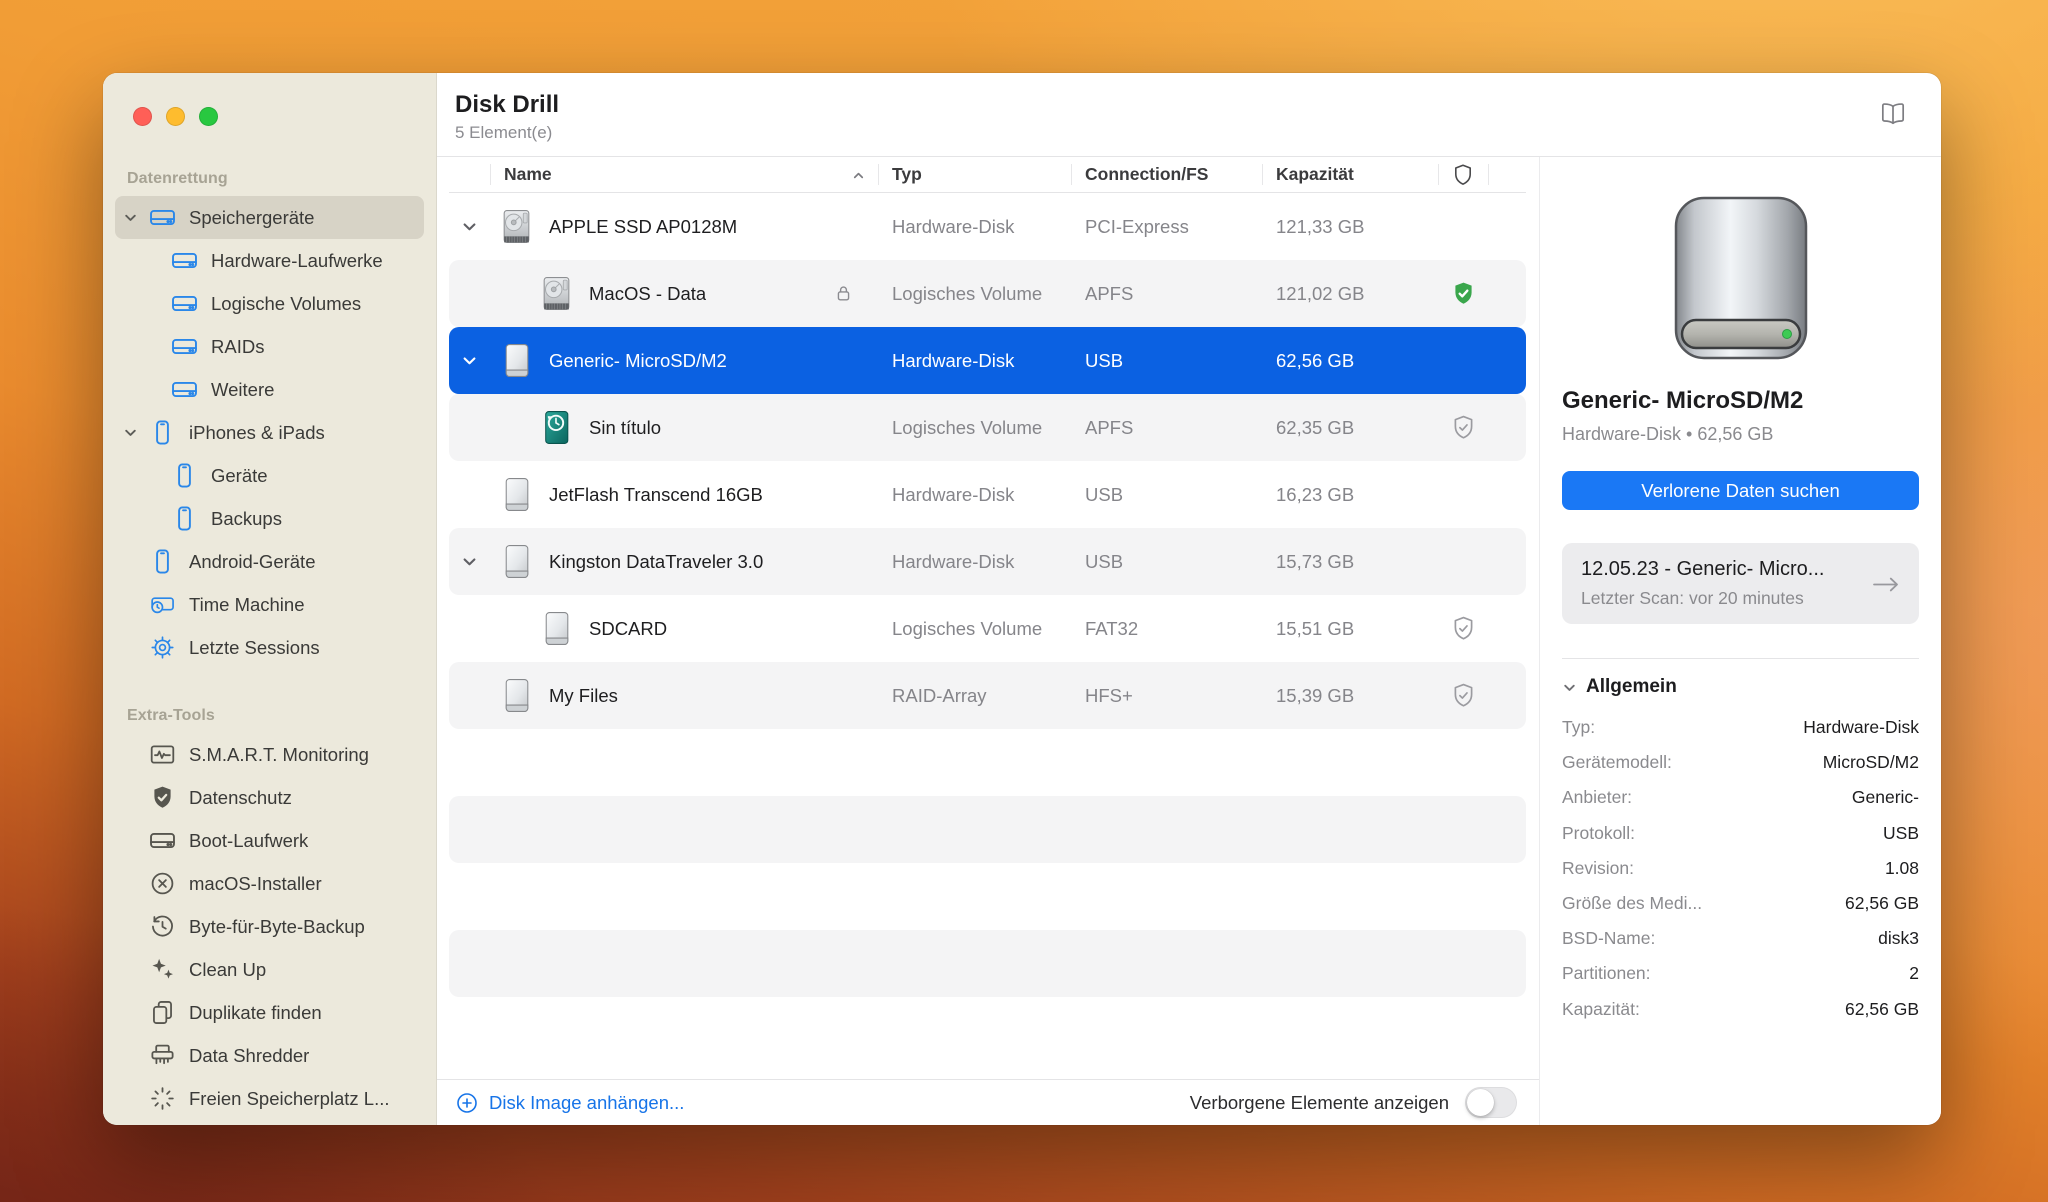 Image resolution: width=2048 pixels, height=1202 pixels. I want to click on arrow-right-icon, so click(1886, 584).